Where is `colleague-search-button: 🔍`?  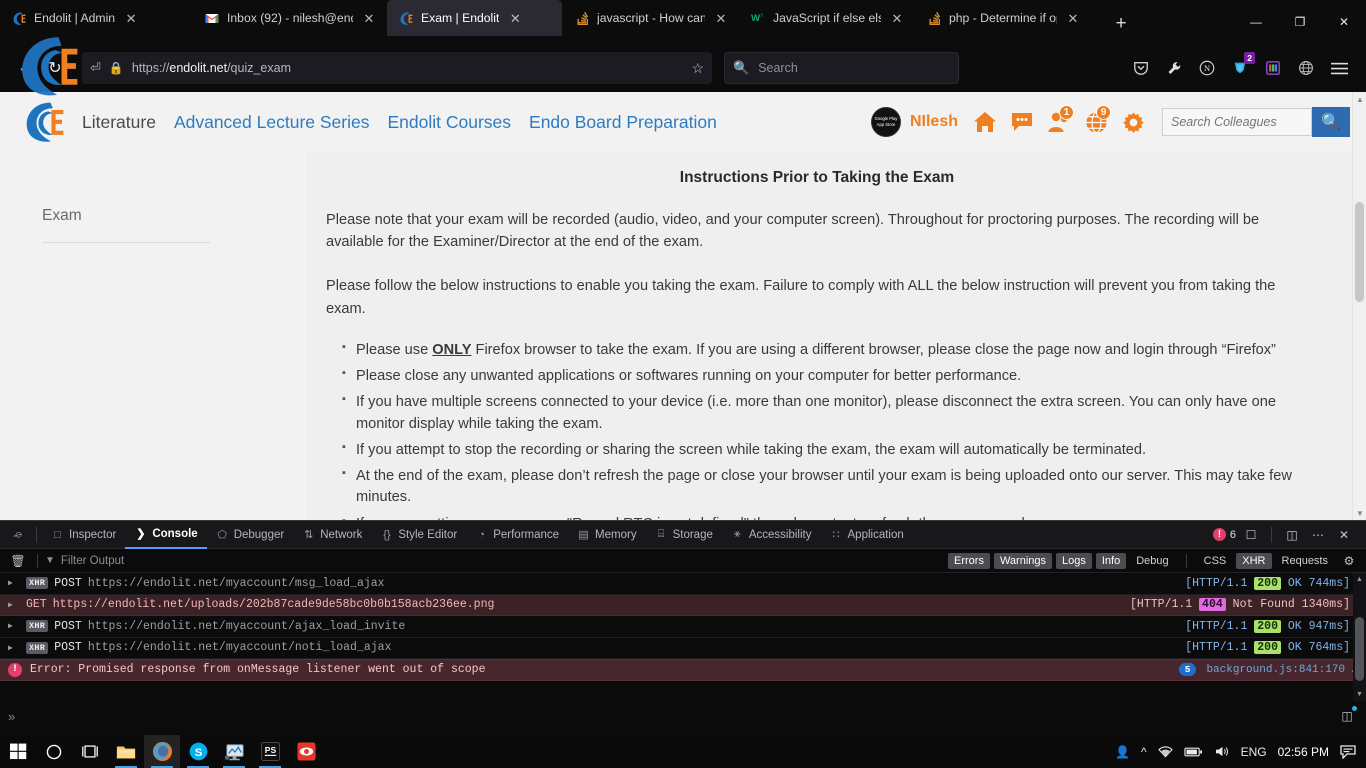
colleague-search-button: 🔍 is located at coordinates (1331, 122).